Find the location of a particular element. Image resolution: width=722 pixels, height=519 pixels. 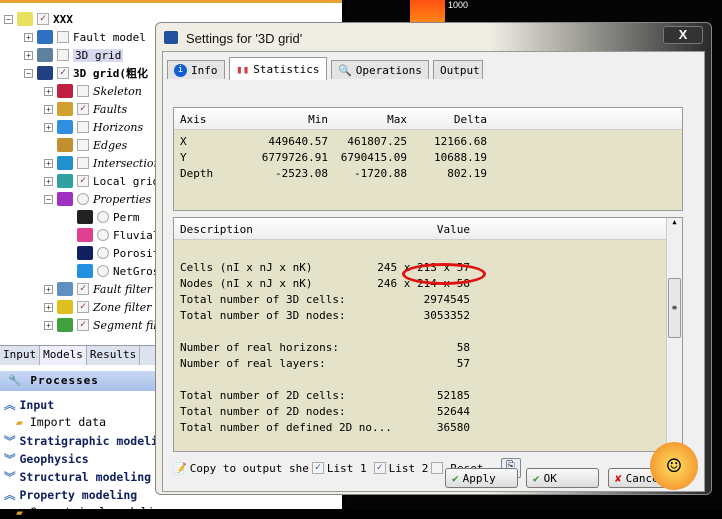

process-item: ︾ Structural modeling is located at coordinates (77, 477).